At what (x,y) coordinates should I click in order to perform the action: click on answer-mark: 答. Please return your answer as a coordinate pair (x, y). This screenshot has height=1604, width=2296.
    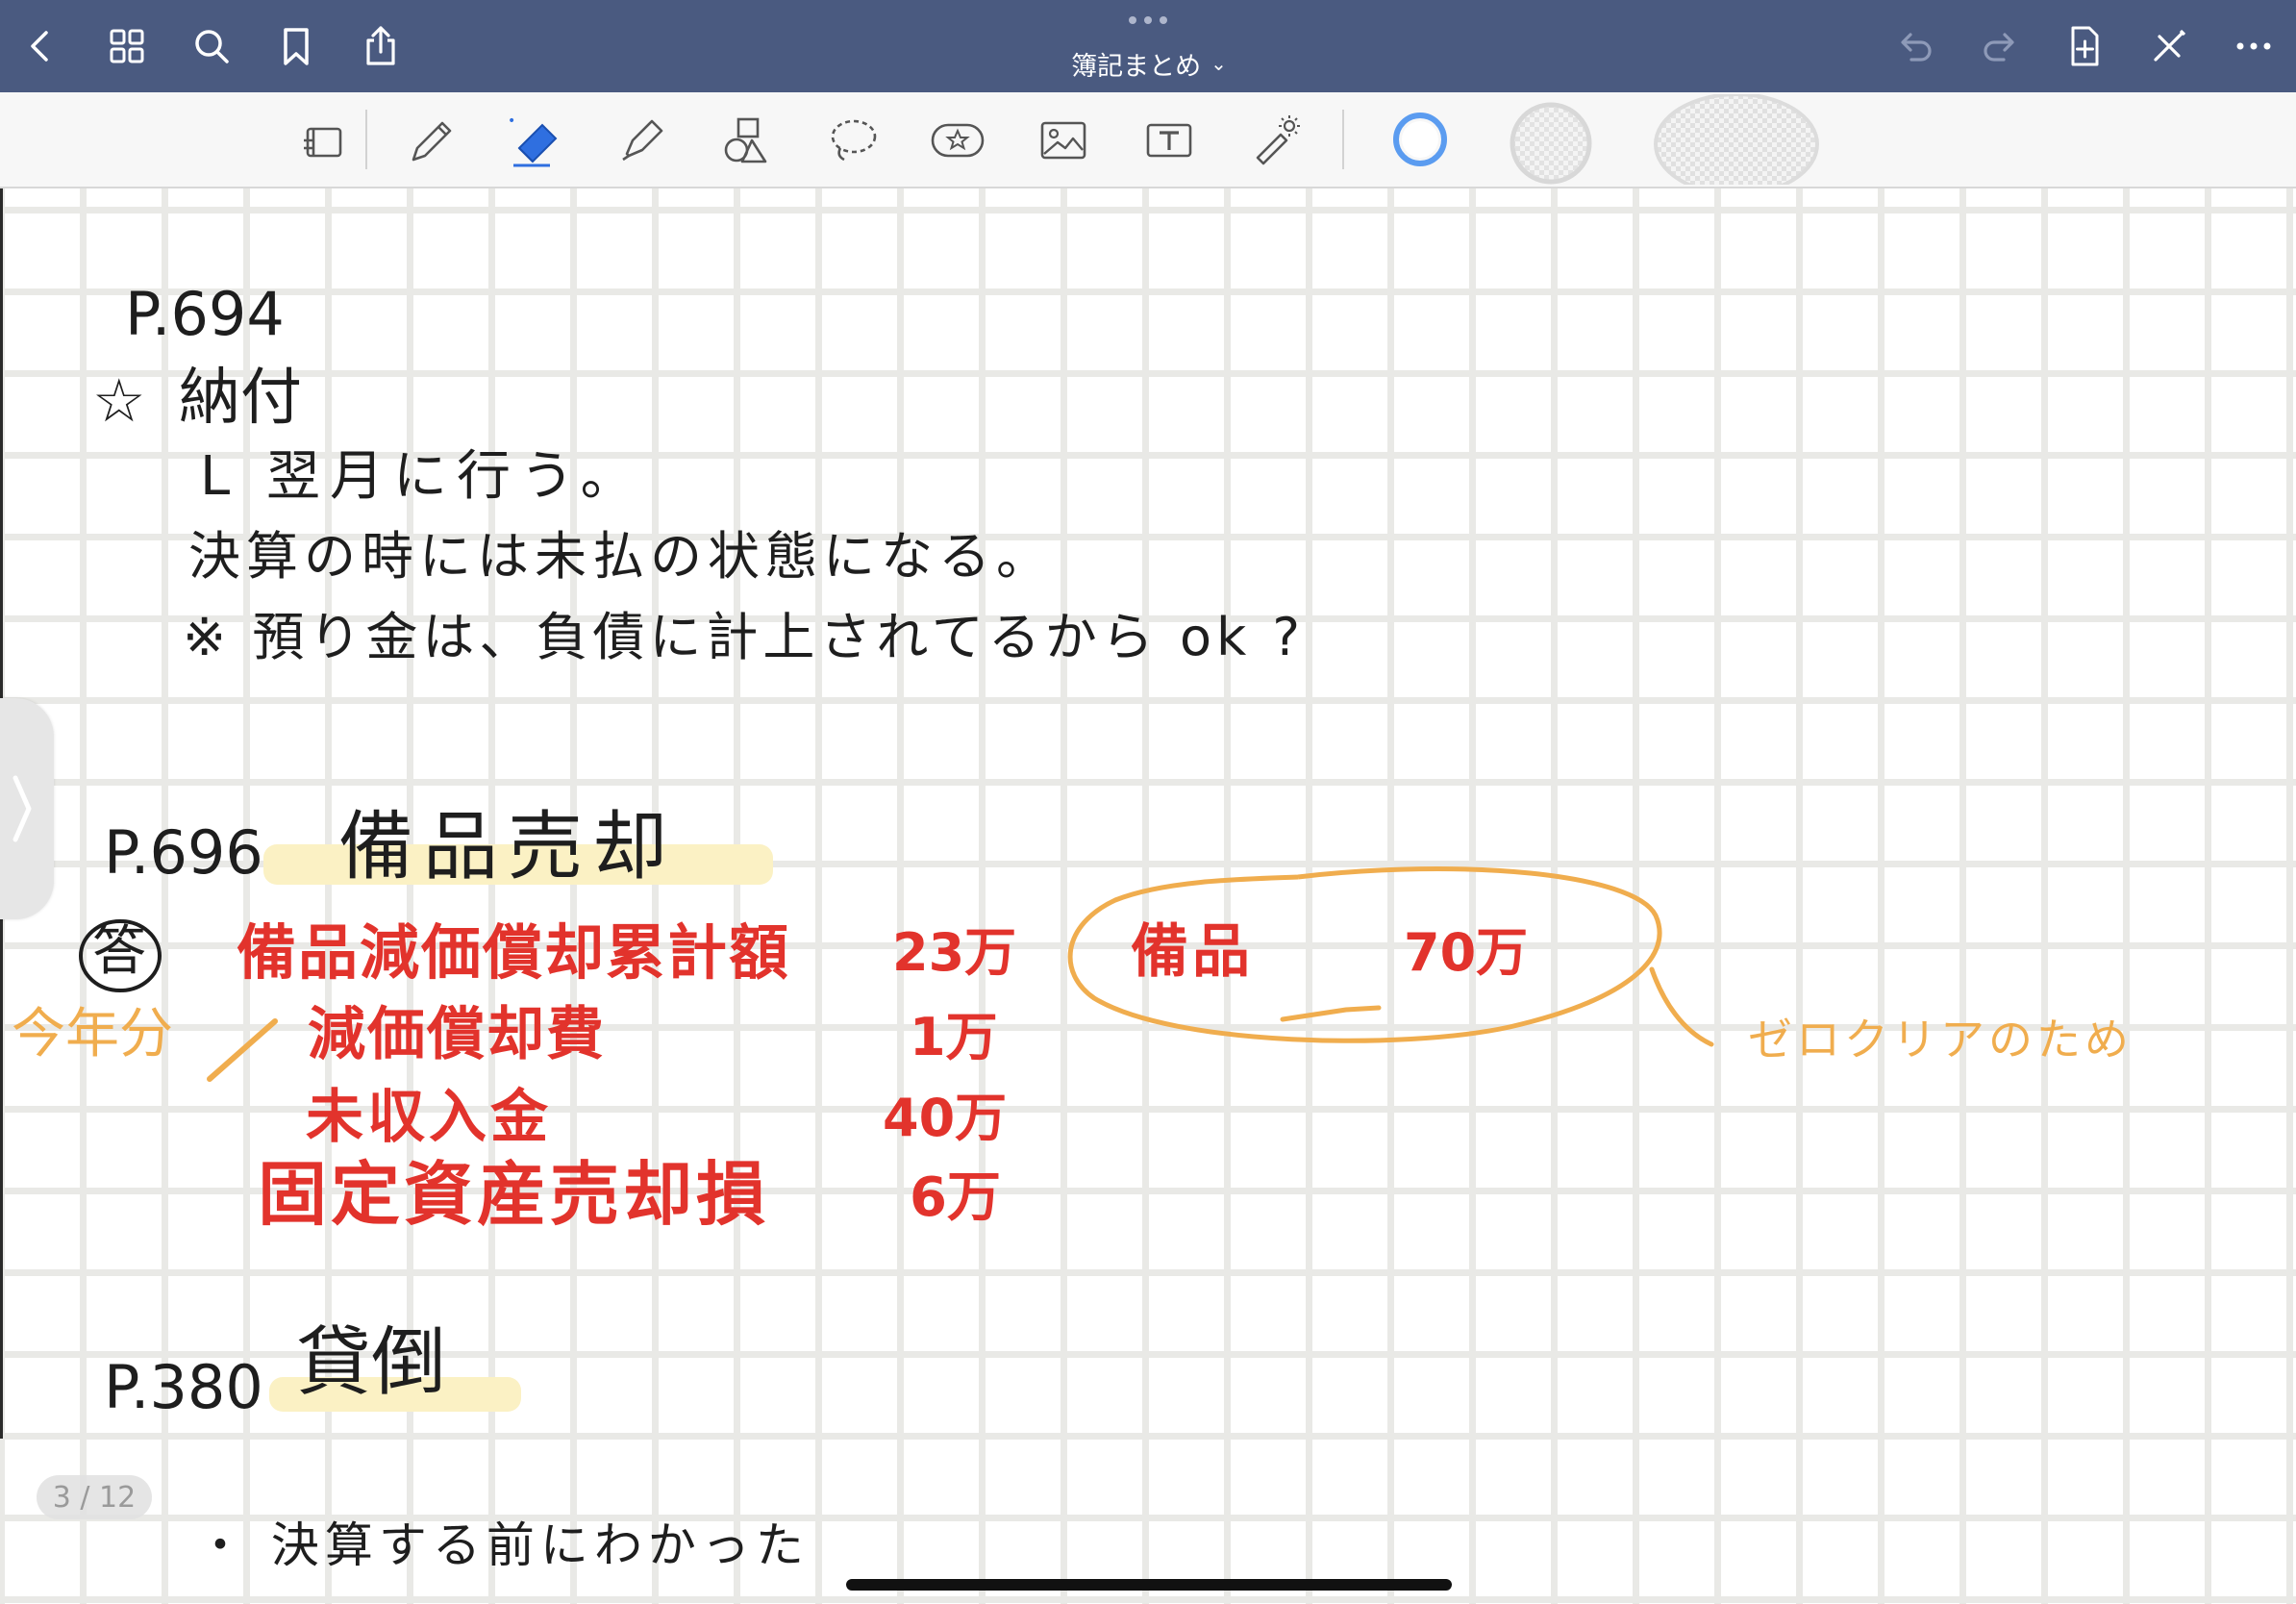
    Looking at the image, I should click on (119, 951).